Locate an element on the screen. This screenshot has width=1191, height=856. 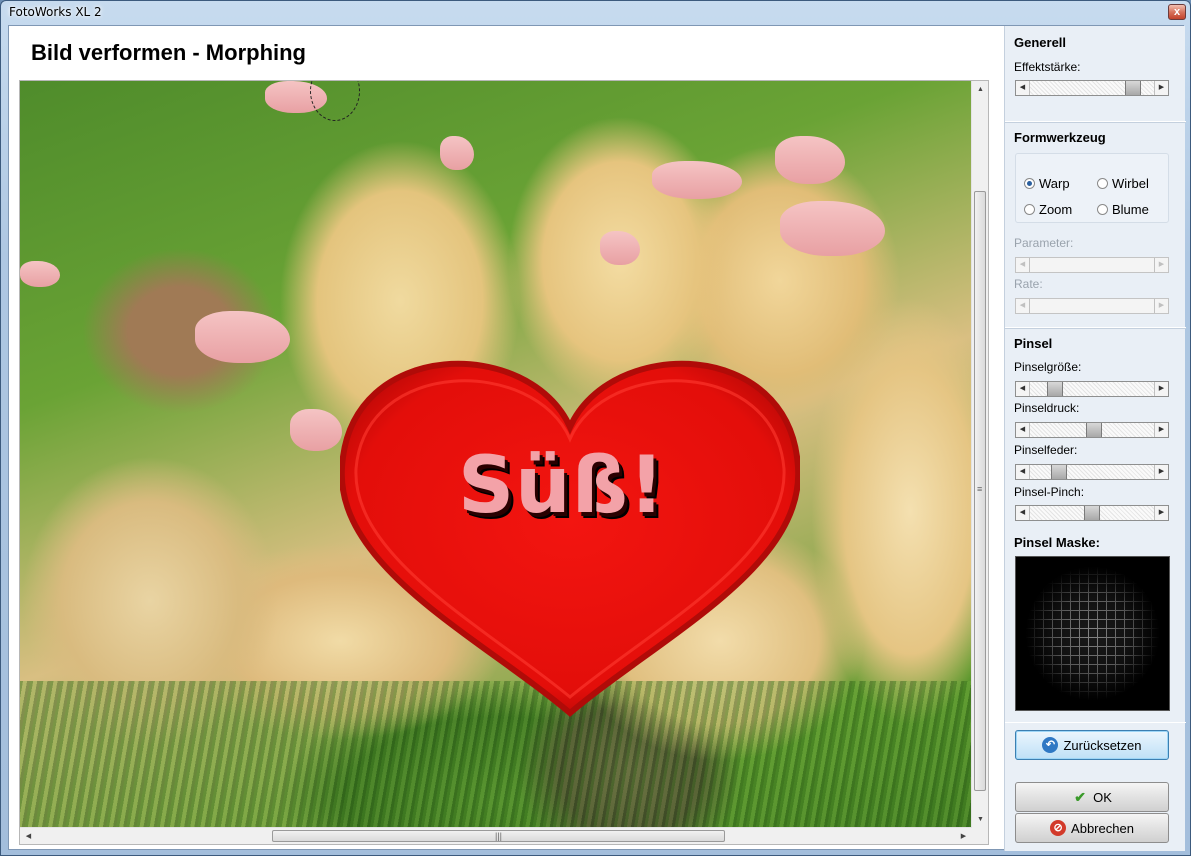
radio-label: Blume is located at coordinates (1130, 209).